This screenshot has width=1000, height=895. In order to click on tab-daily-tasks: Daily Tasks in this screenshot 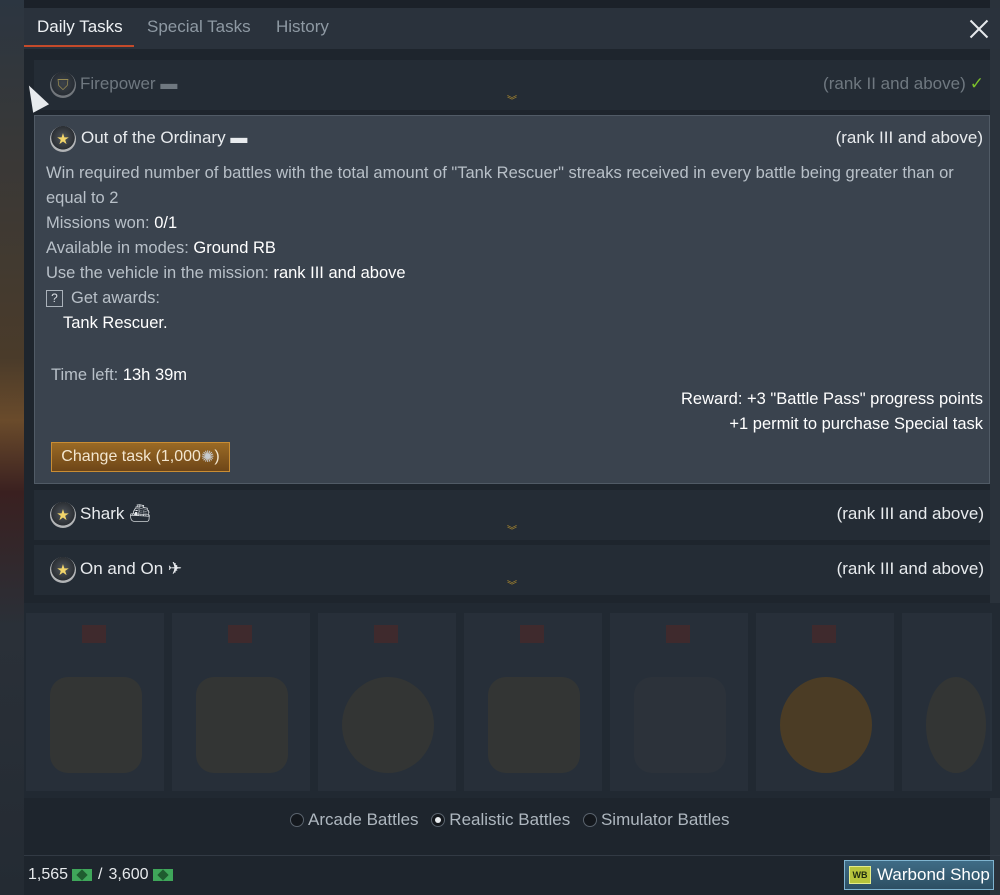, I will do `click(80, 27)`.